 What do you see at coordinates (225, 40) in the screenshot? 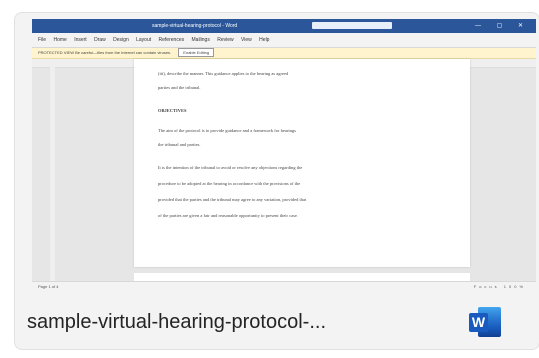
I see `menu-item: Review` at bounding box center [225, 40].